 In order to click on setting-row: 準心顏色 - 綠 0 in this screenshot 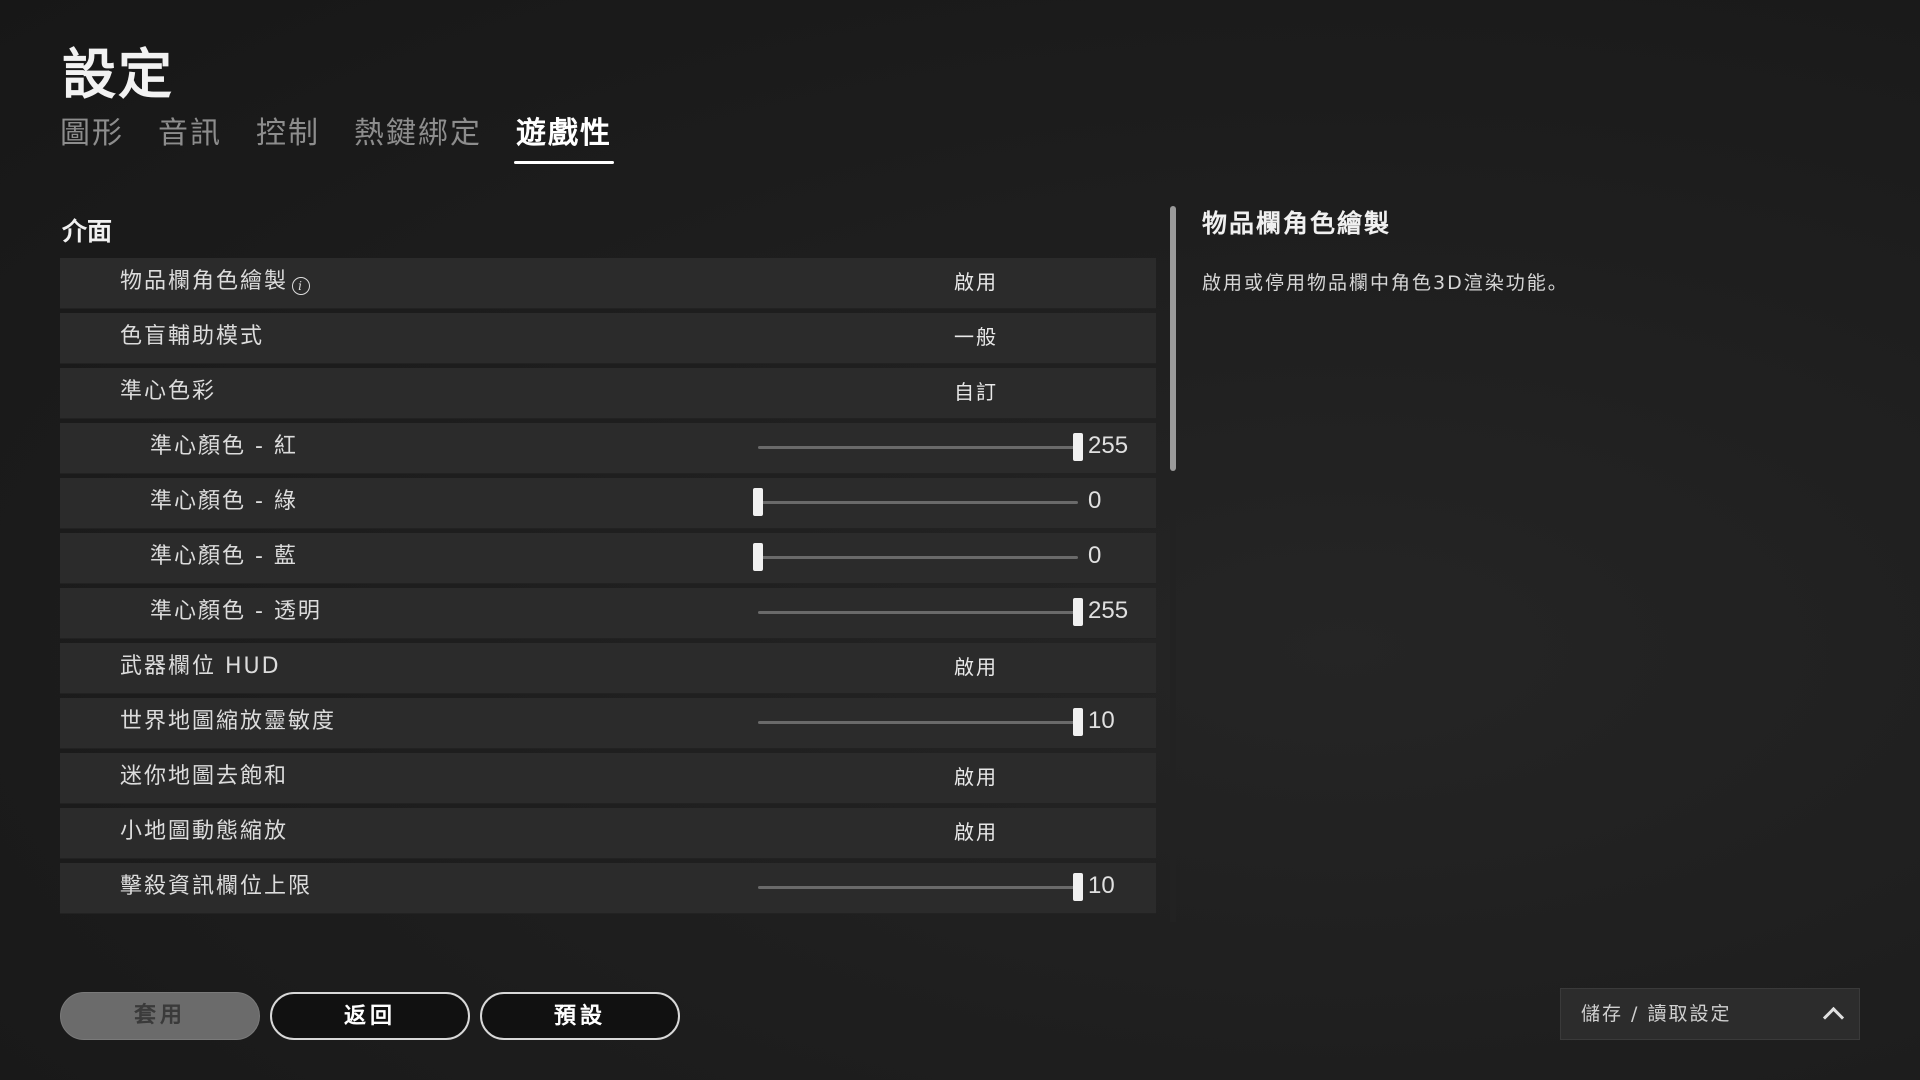, I will do `click(608, 503)`.